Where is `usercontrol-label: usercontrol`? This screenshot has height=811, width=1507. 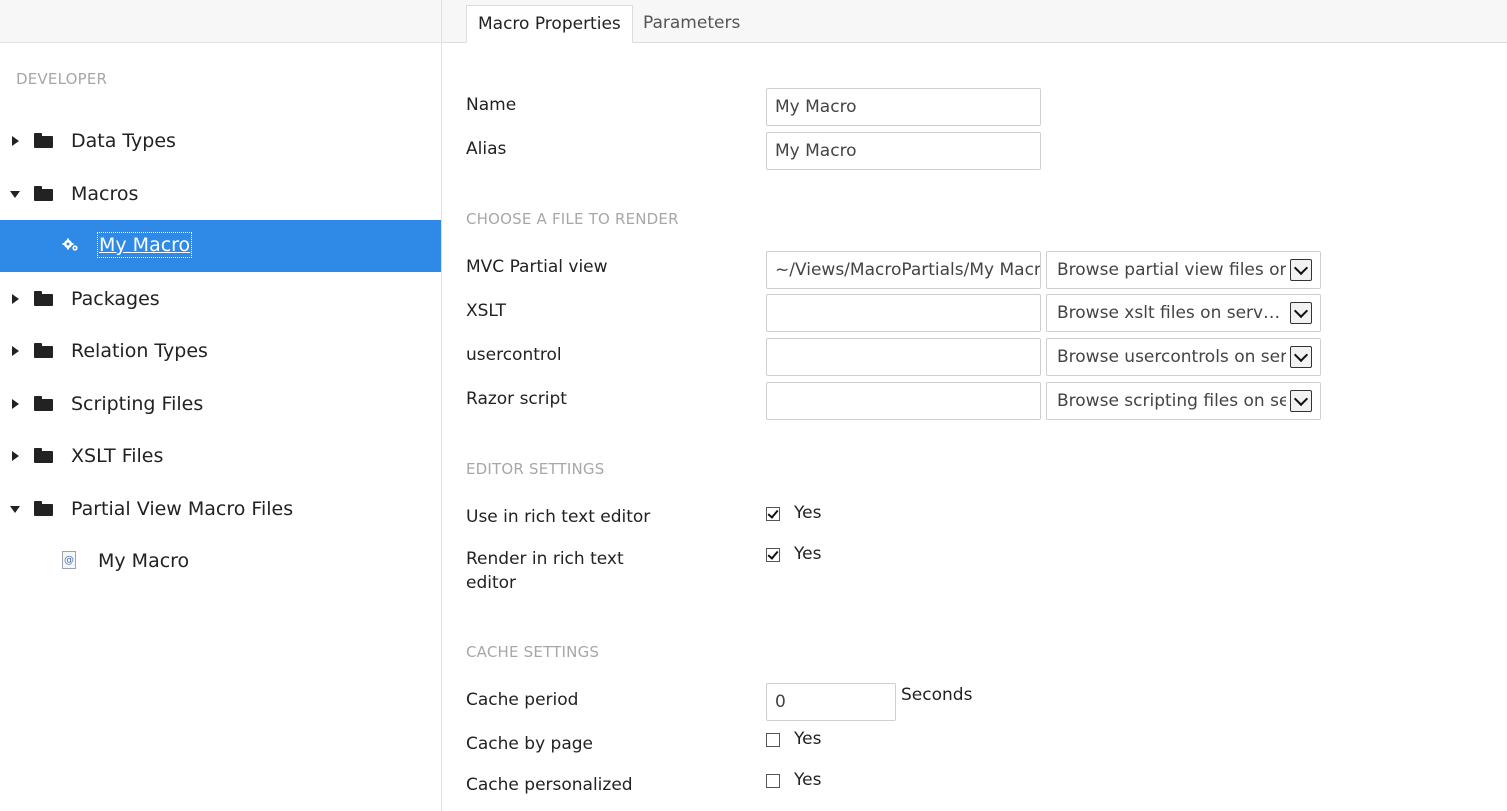 usercontrol-label: usercontrol is located at coordinates (514, 355).